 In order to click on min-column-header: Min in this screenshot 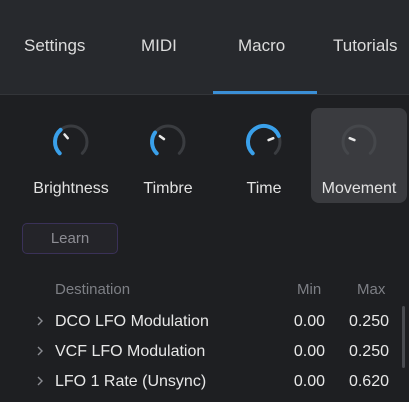, I will do `click(309, 289)`.